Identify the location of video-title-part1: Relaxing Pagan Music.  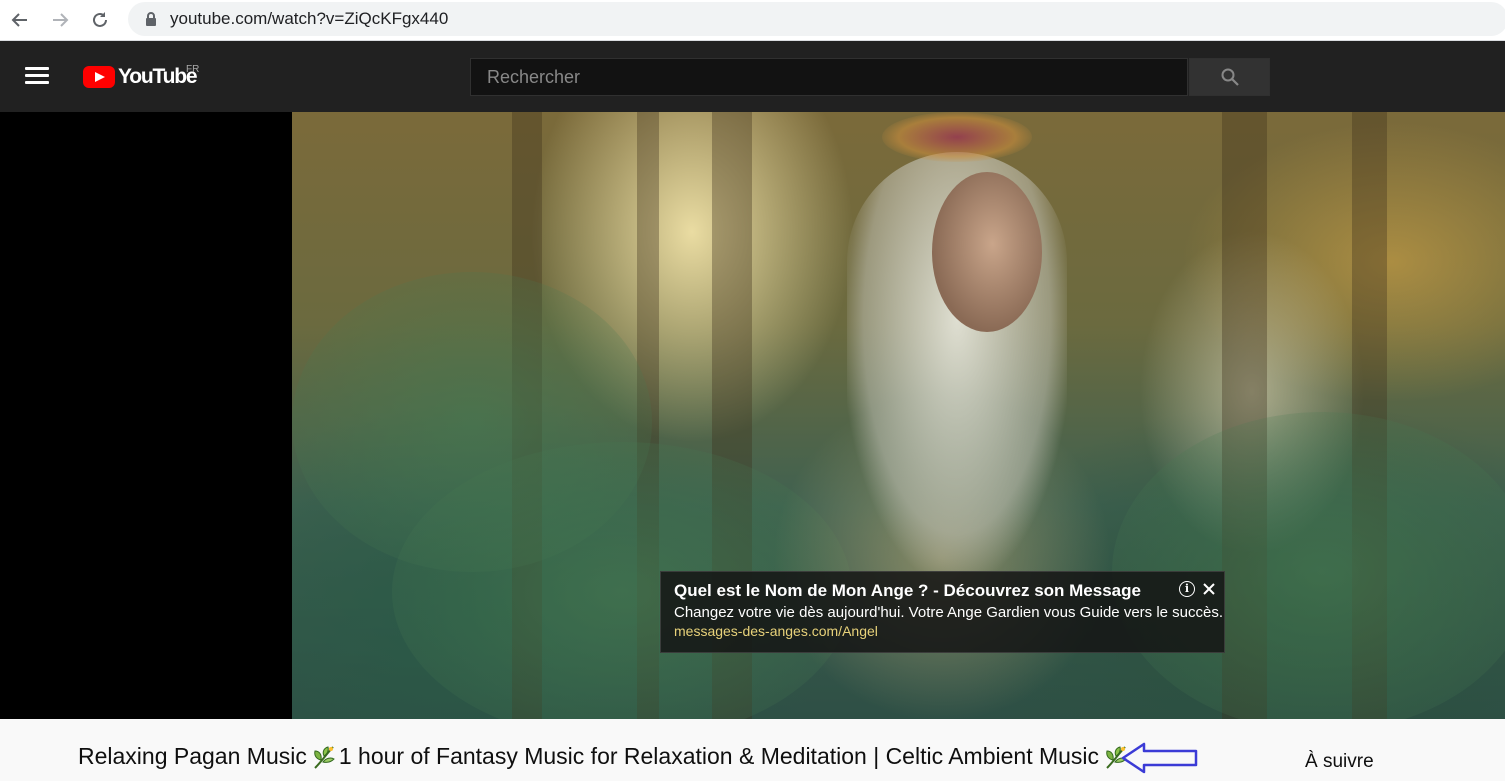
(192, 756).